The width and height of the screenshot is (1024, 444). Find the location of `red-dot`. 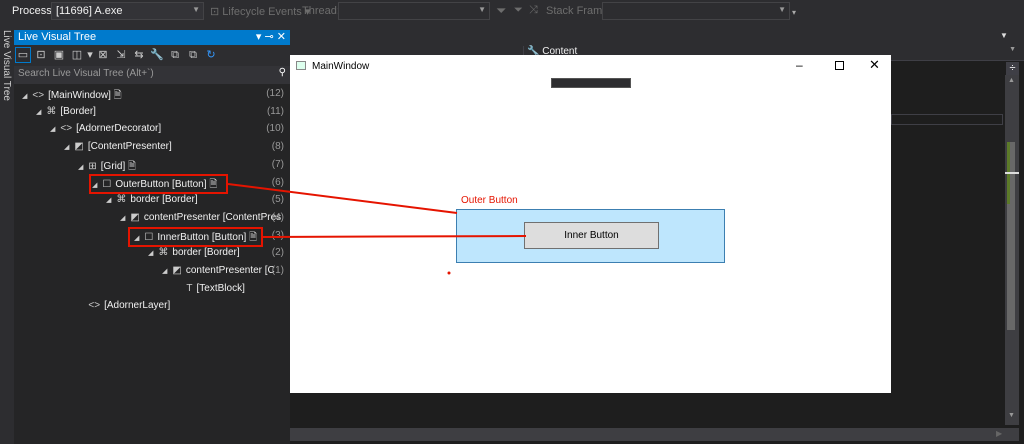

red-dot is located at coordinates (449, 273).